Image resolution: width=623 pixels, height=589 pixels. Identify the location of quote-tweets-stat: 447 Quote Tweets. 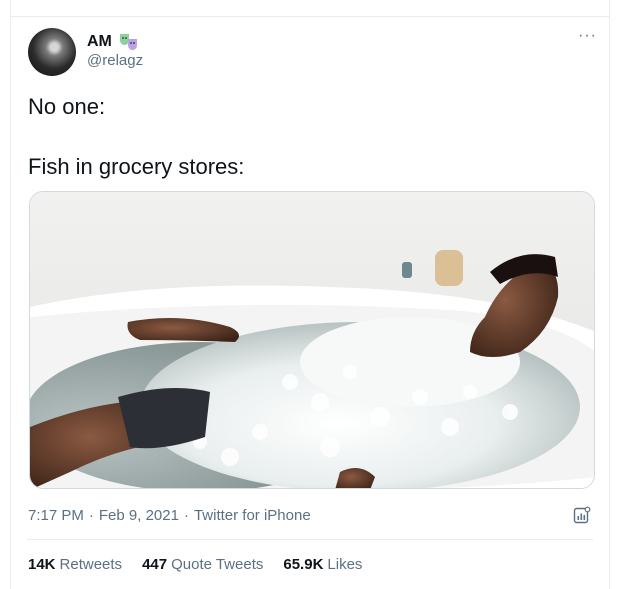
(202, 564).